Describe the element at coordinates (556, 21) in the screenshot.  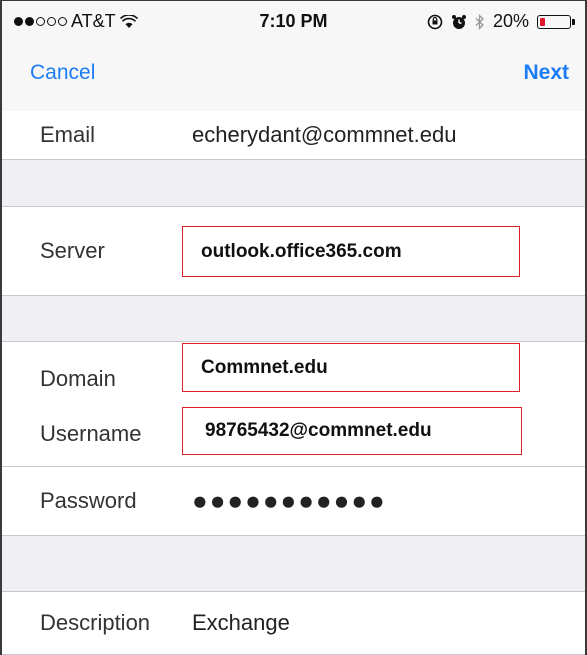
I see `battery-icon` at that location.